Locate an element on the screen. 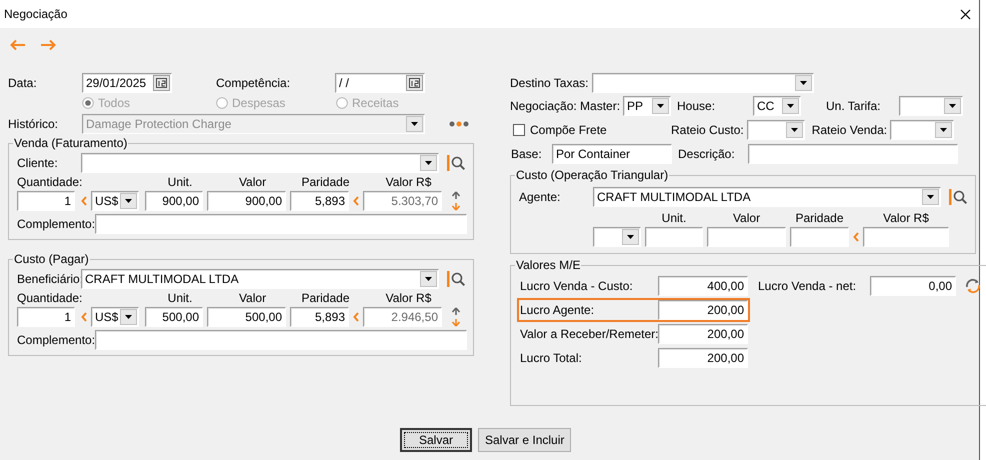 The image size is (986, 460). window-title: Negociação is located at coordinates (36, 14).